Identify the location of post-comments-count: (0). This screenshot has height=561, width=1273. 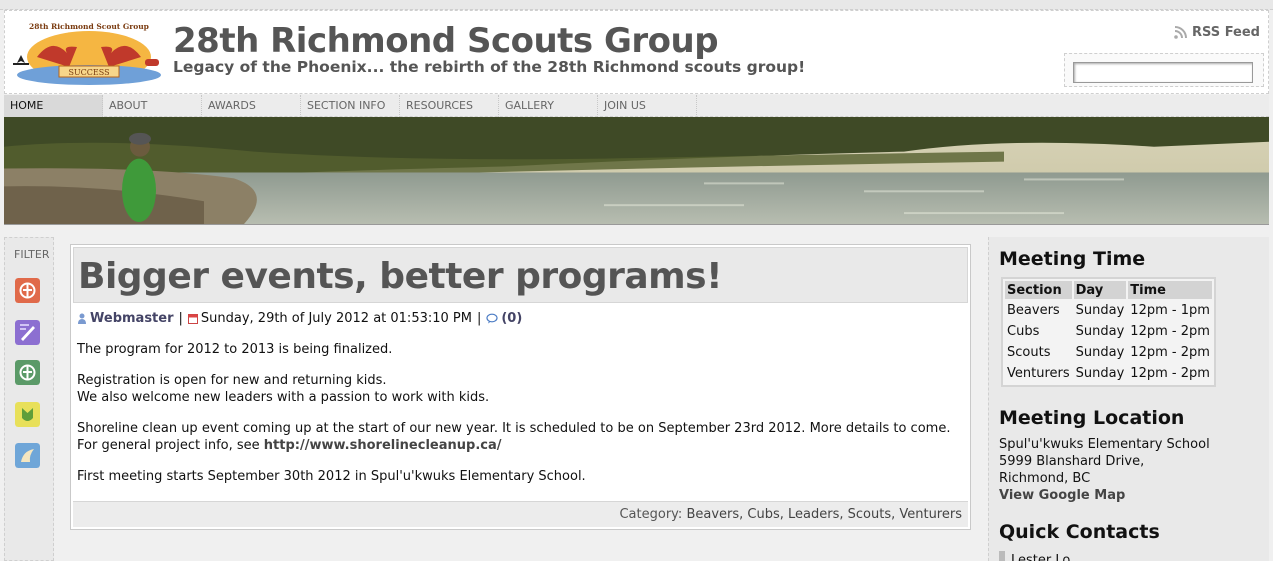
(511, 318).